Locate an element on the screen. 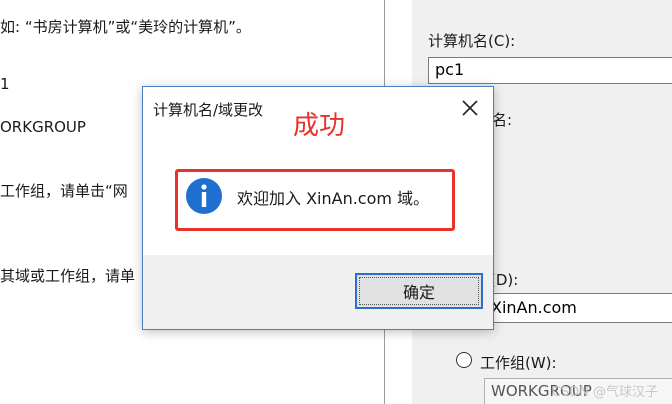 The width and height of the screenshot is (672, 404). computer-name-input: pc1 is located at coordinates (550, 70).